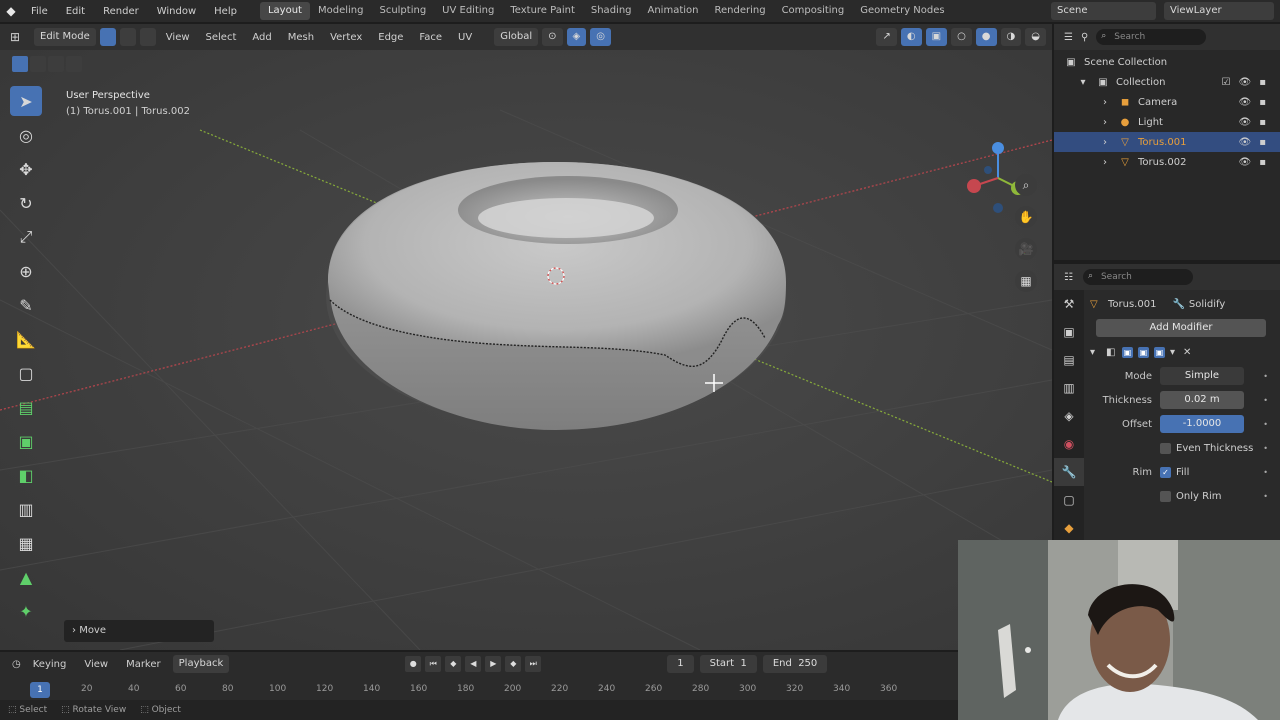  Describe the element at coordinates (1202, 376) in the screenshot. I see `mode-select: Simple` at that location.